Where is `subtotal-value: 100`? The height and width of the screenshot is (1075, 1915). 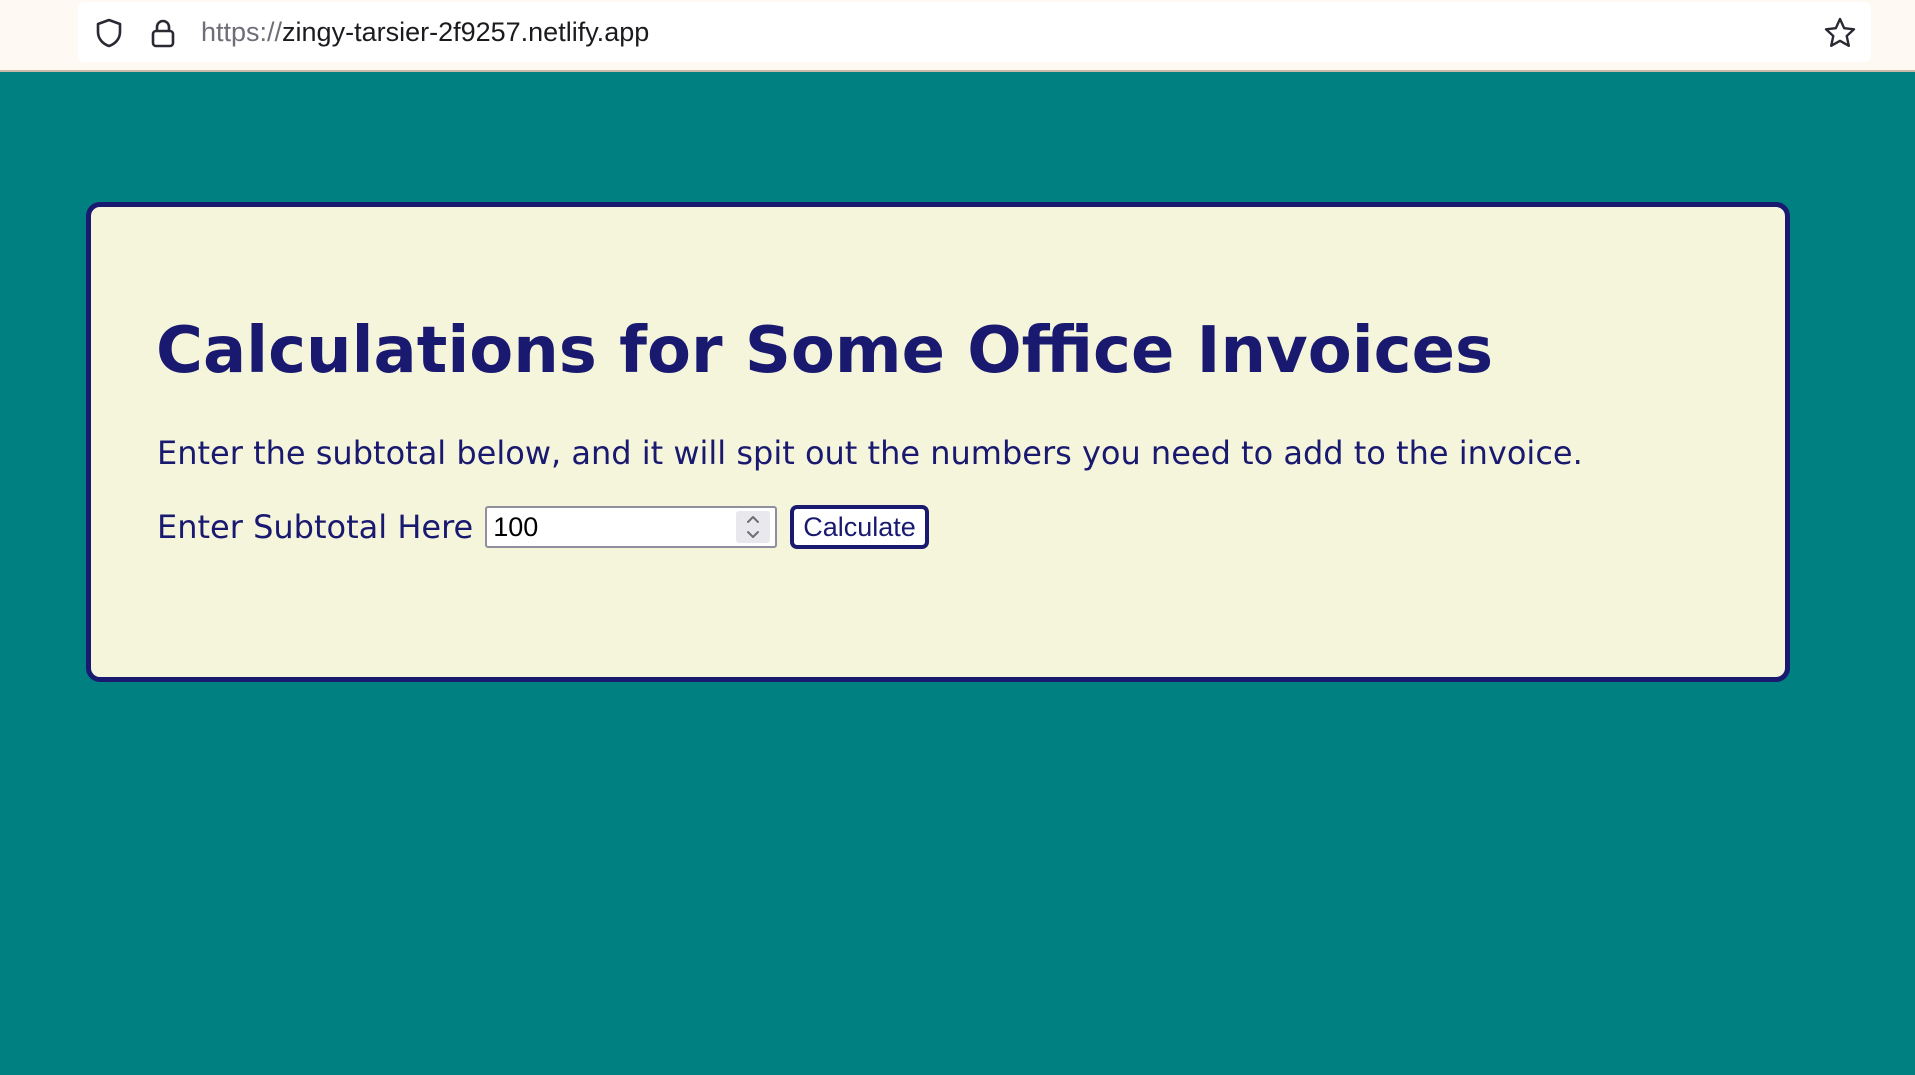
subtotal-value: 100 is located at coordinates (516, 527).